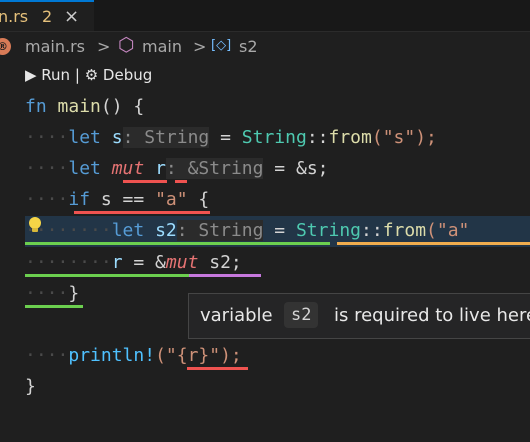 Image resolution: width=530 pixels, height=442 pixels. I want to click on assignment-underline, so click(107, 275).